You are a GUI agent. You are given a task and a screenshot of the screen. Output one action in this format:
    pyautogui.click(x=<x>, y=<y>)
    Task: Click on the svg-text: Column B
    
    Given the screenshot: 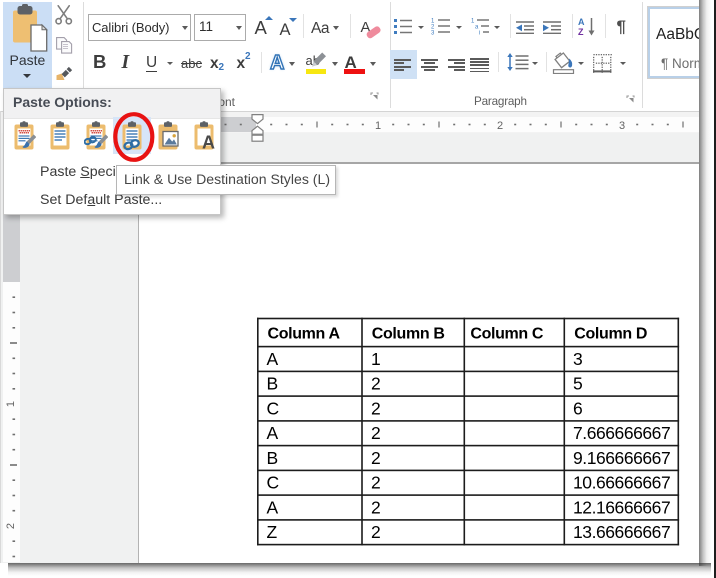 What is the action you would take?
    pyautogui.click(x=408, y=334)
    